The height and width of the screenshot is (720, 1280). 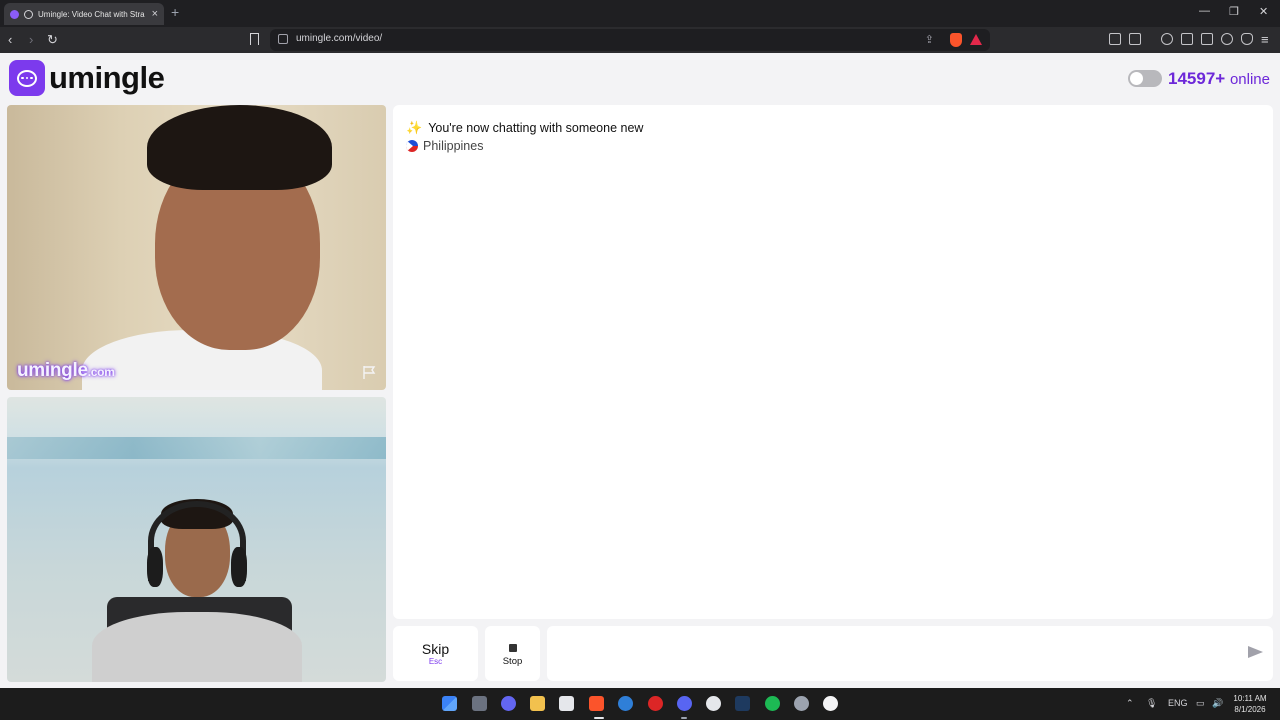 I want to click on app-blue-icon, so click(x=625, y=703).